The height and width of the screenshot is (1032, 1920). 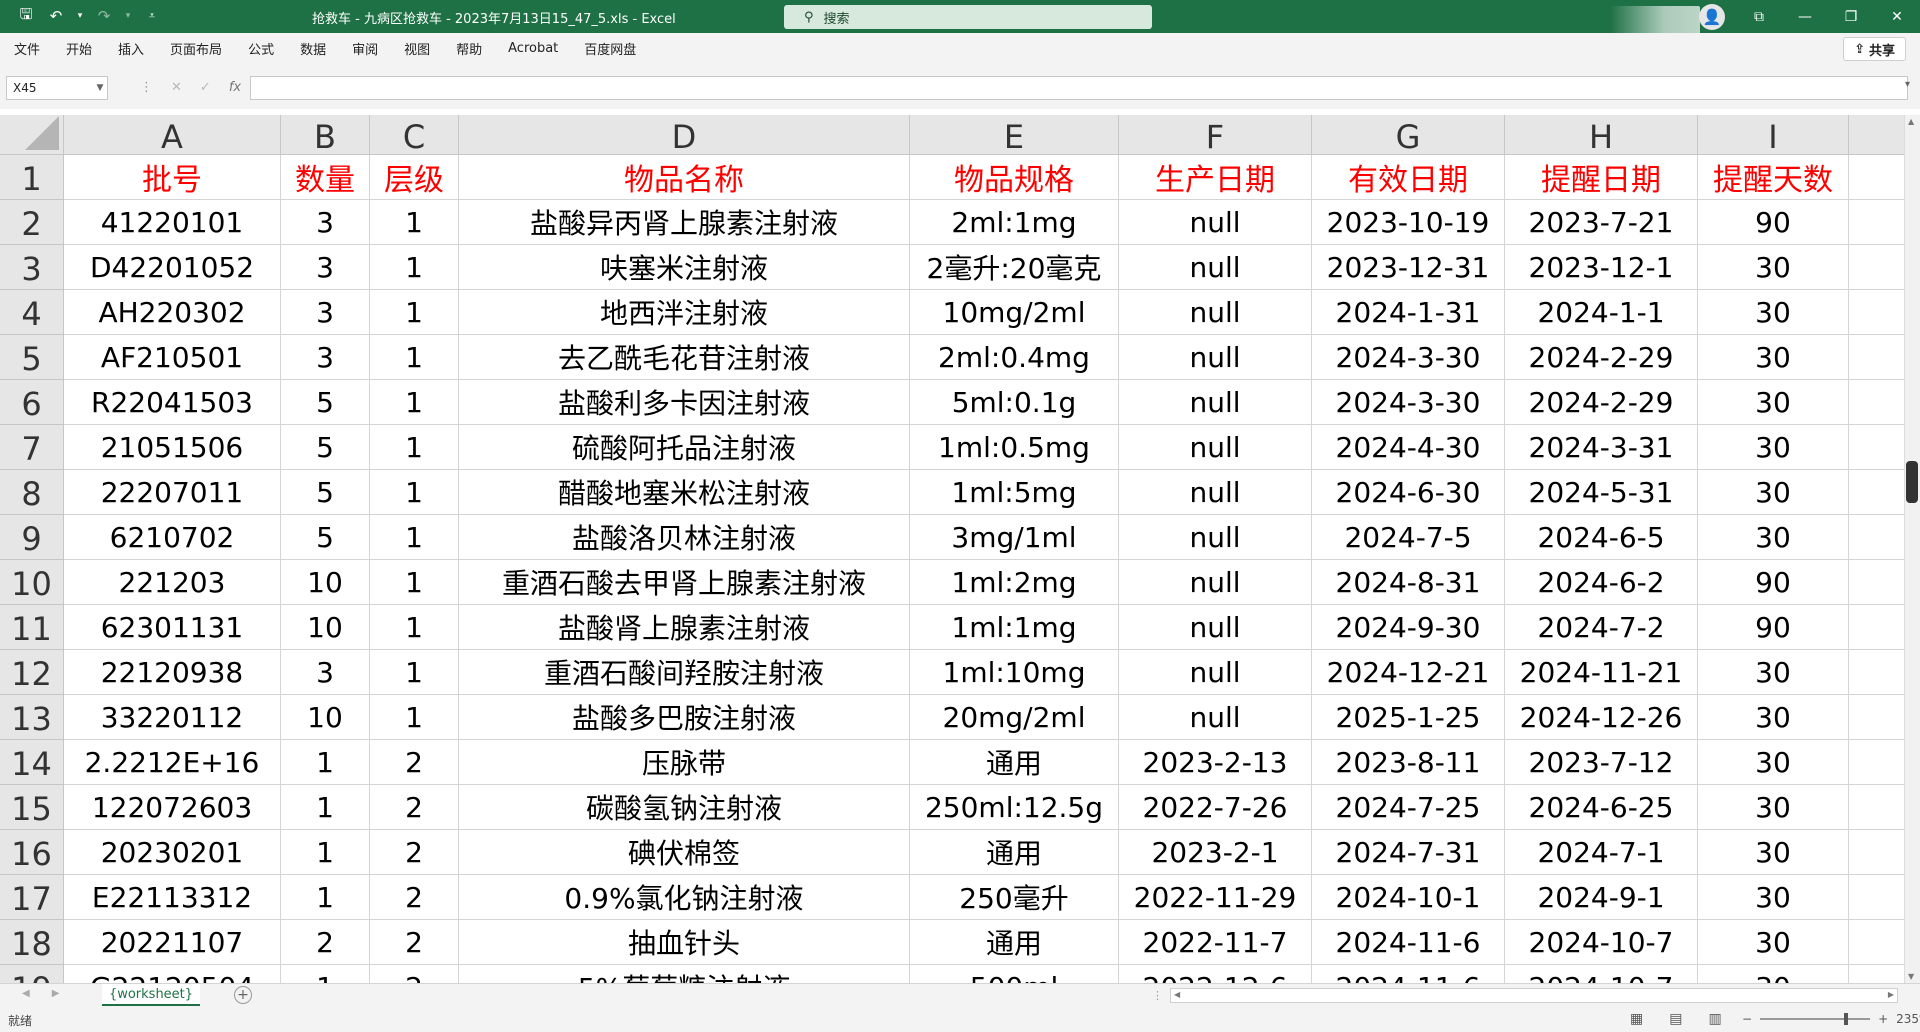 What do you see at coordinates (32, 492) in the screenshot?
I see `row-header: 8` at bounding box center [32, 492].